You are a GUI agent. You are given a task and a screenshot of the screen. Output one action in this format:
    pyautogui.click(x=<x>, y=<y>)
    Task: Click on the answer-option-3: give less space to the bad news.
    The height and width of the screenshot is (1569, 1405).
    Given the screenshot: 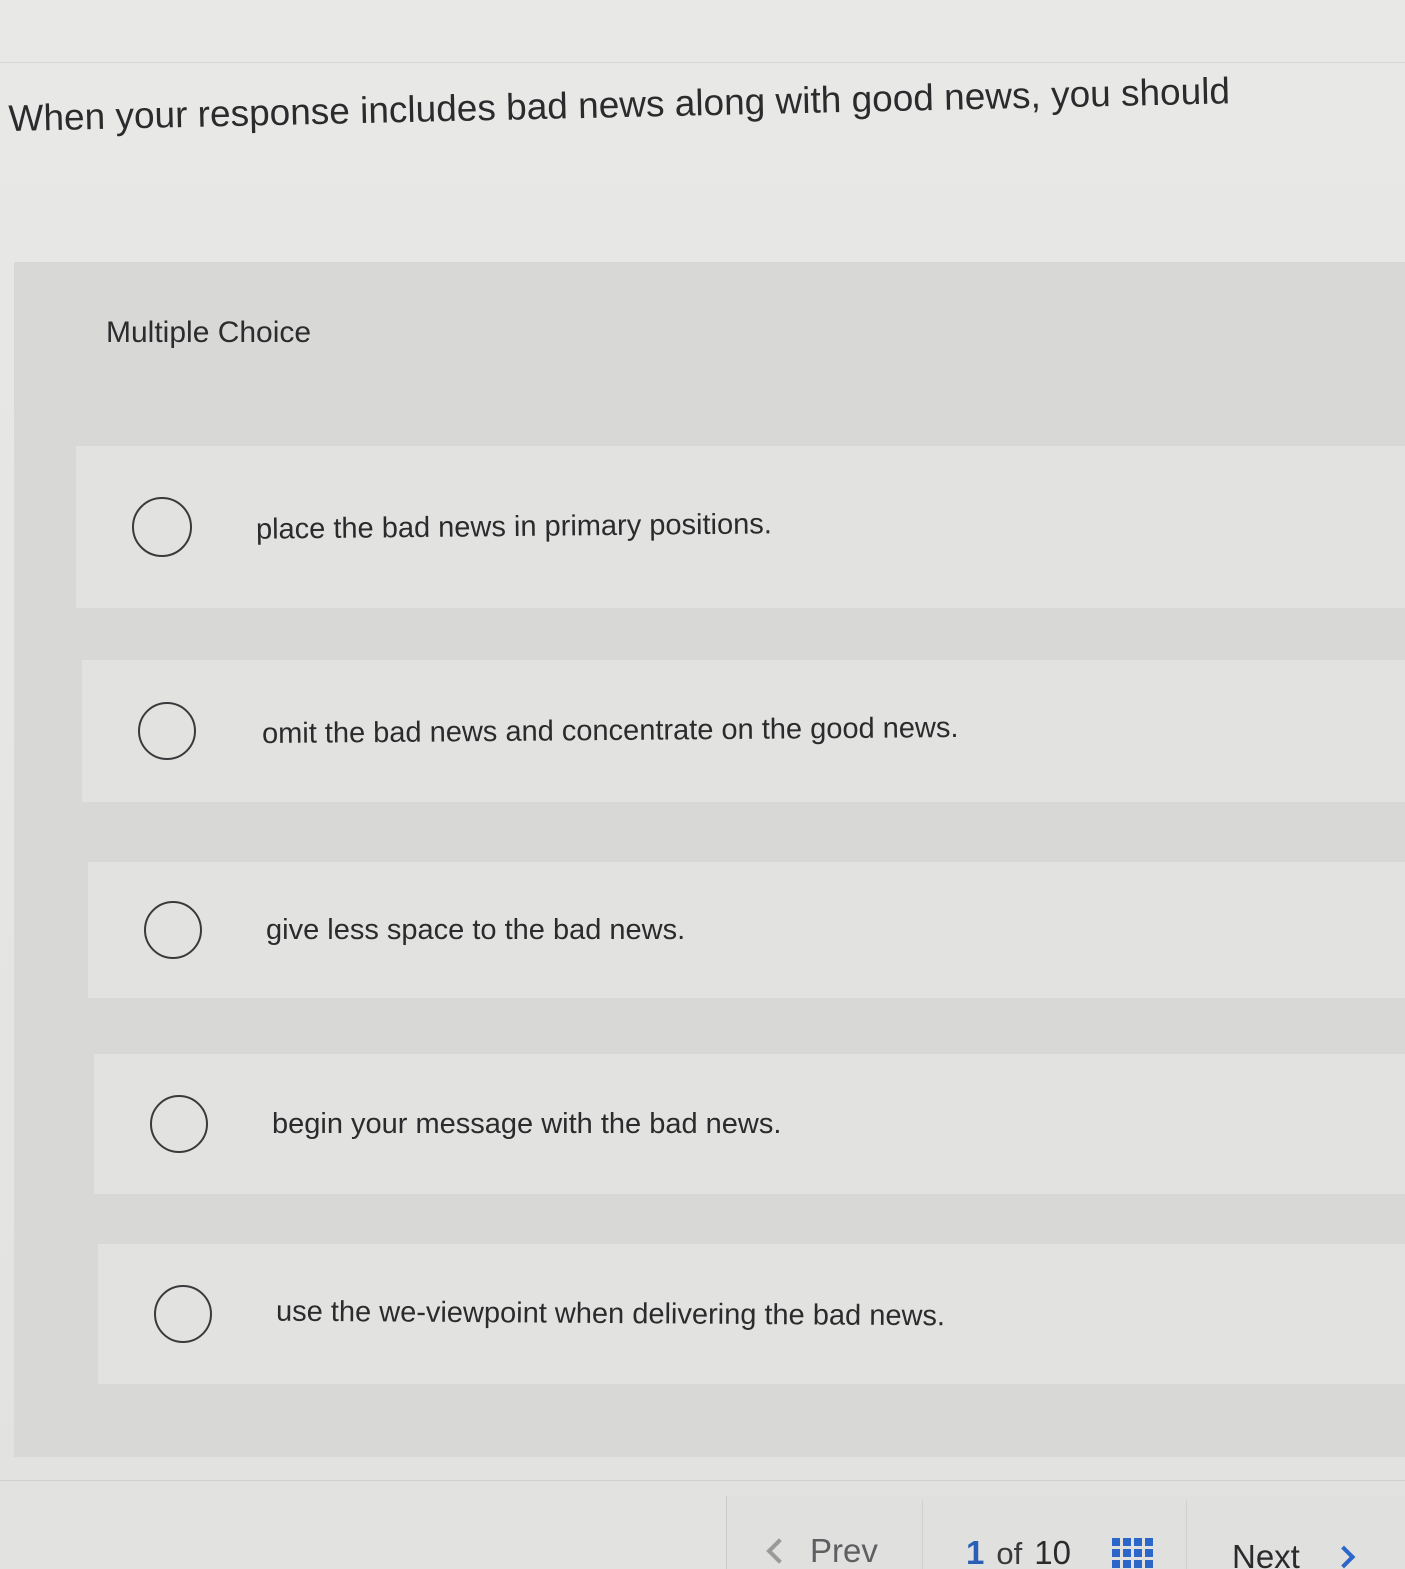 What is the action you would take?
    pyautogui.click(x=746, y=930)
    